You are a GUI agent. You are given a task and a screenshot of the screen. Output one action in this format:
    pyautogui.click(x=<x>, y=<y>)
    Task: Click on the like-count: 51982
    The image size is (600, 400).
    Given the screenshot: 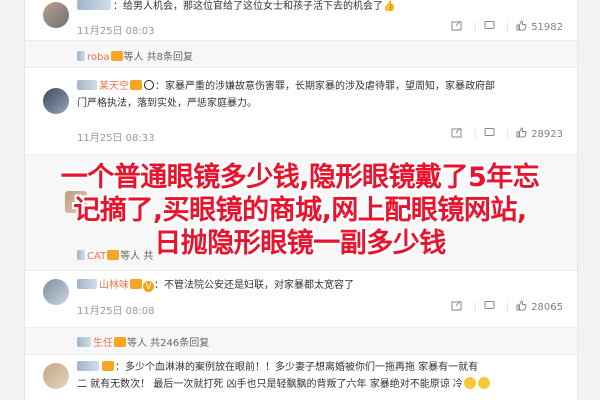 What is the action you would take?
    pyautogui.click(x=547, y=27)
    